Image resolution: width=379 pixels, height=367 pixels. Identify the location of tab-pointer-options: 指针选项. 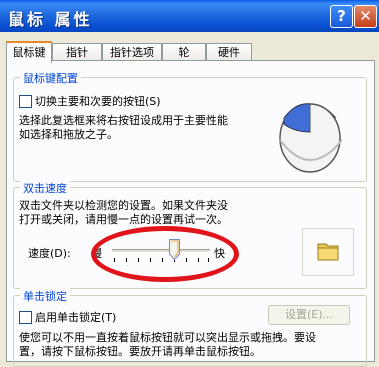
(132, 52).